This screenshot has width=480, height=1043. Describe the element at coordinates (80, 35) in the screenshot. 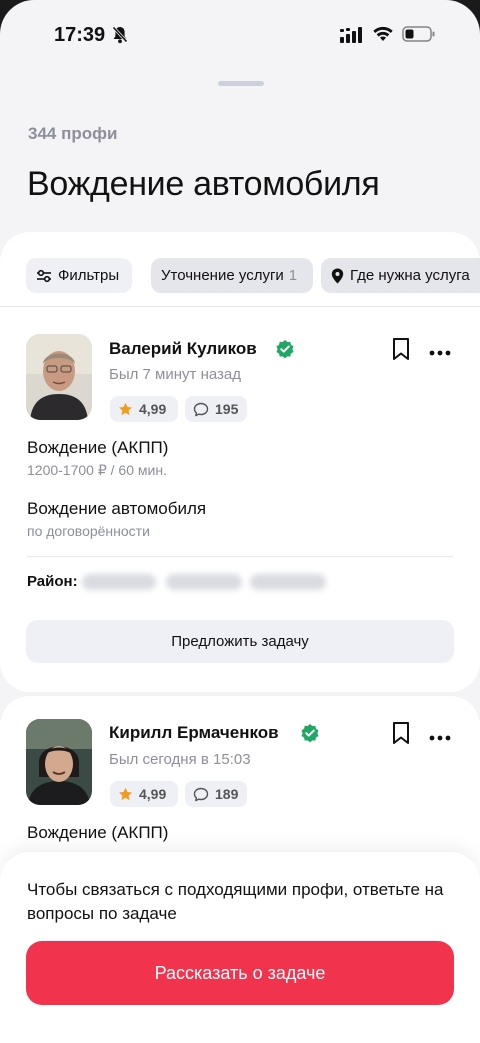

I see `status-time: 17:39` at that location.